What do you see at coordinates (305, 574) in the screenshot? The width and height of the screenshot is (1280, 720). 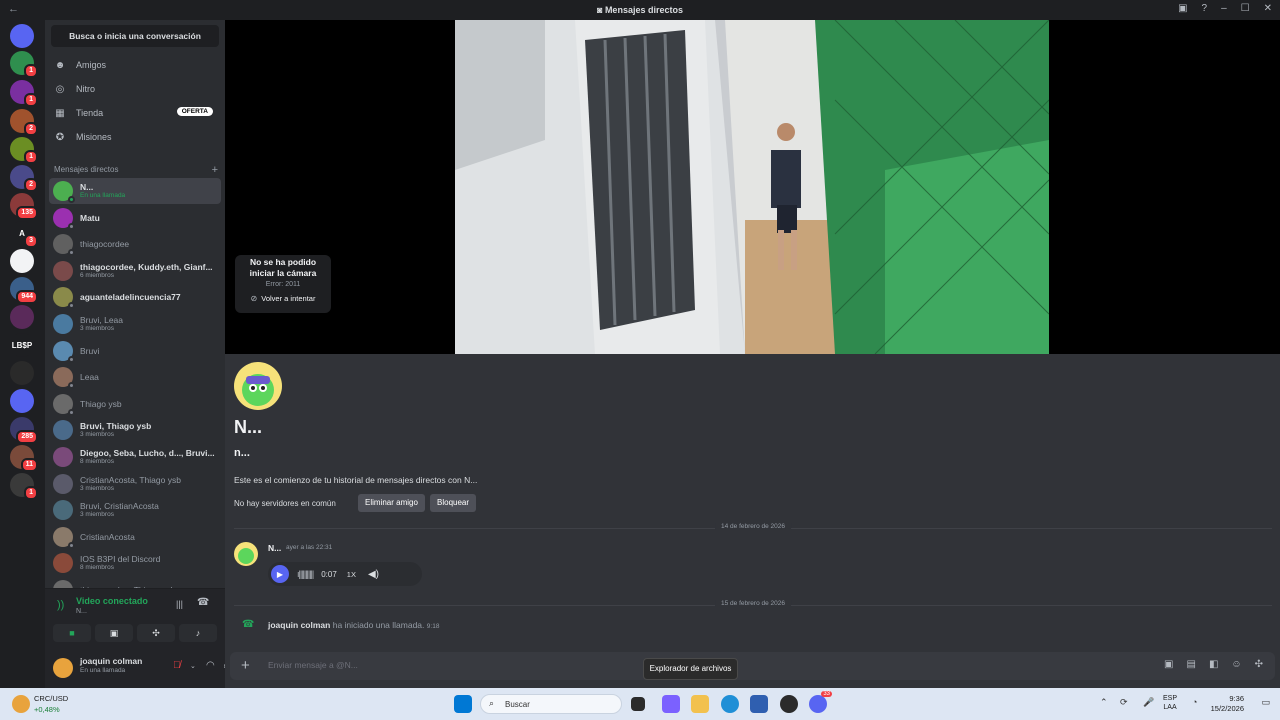 I see `waveform: ı|||||||||||` at bounding box center [305, 574].